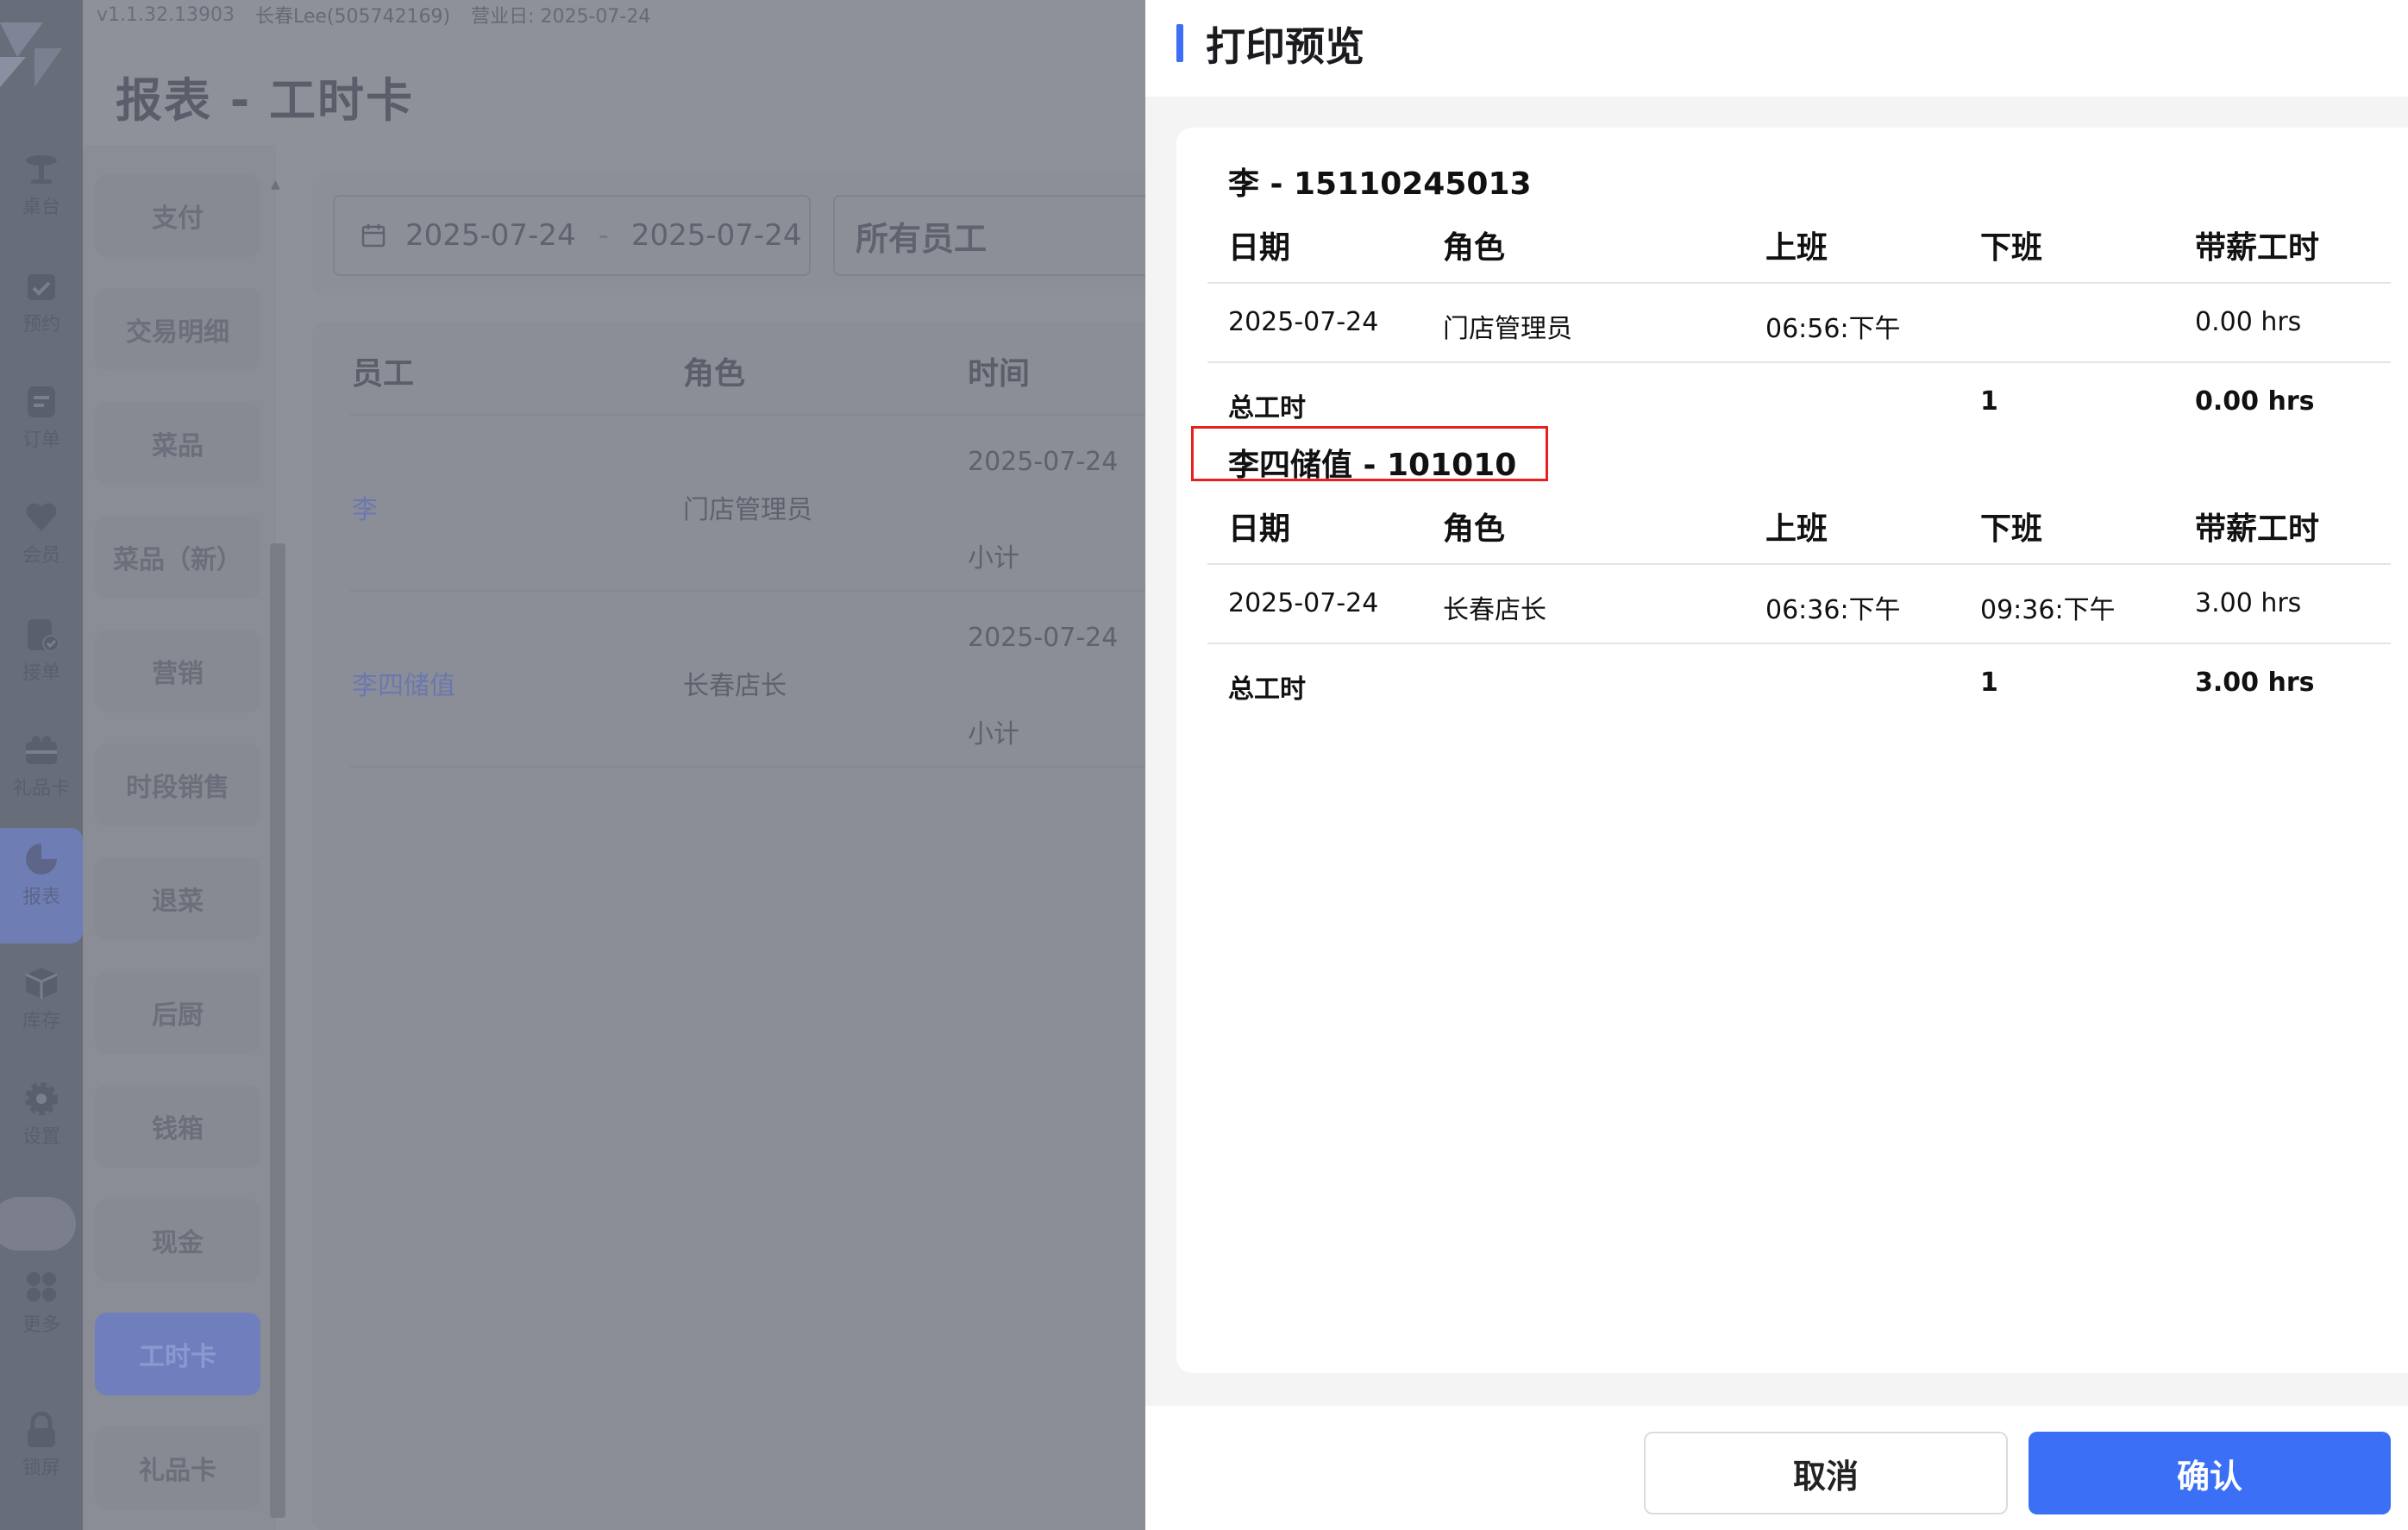  I want to click on menu-item-time-sales: 时段销售, so click(177, 785).